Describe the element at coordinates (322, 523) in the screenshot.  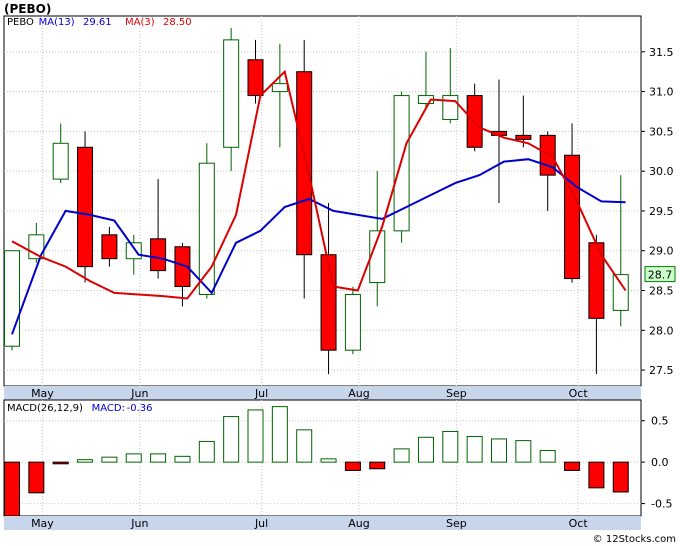
I see `macd-x-axis-band` at that location.